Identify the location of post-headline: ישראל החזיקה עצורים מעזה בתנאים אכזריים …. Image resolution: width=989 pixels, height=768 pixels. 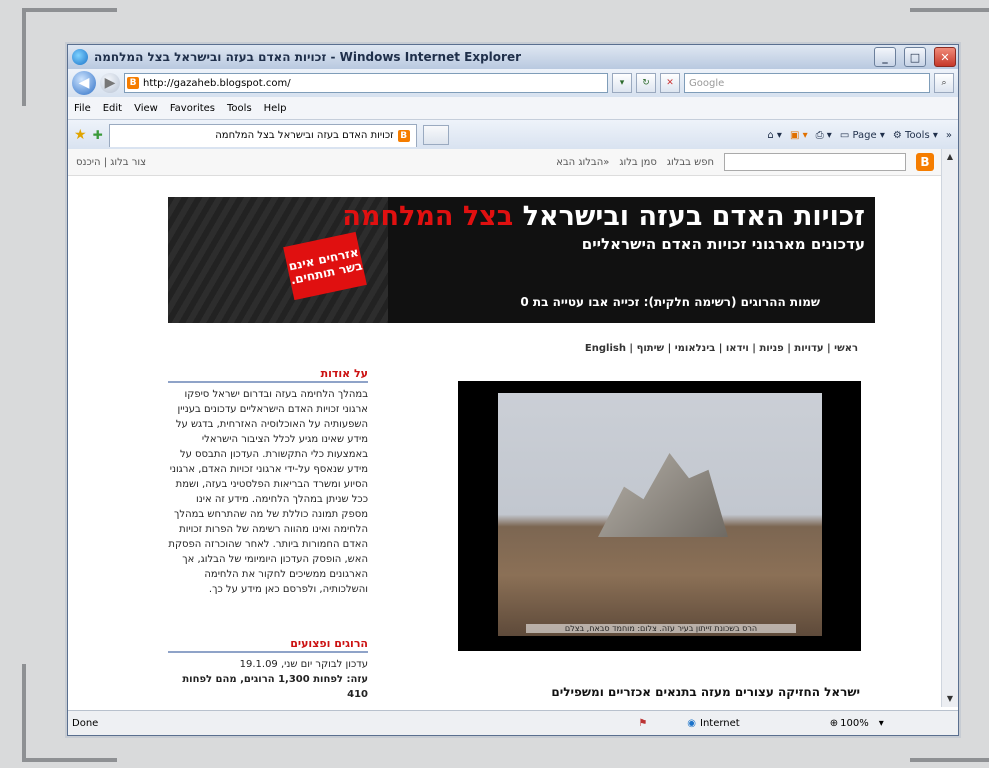
(684, 692).